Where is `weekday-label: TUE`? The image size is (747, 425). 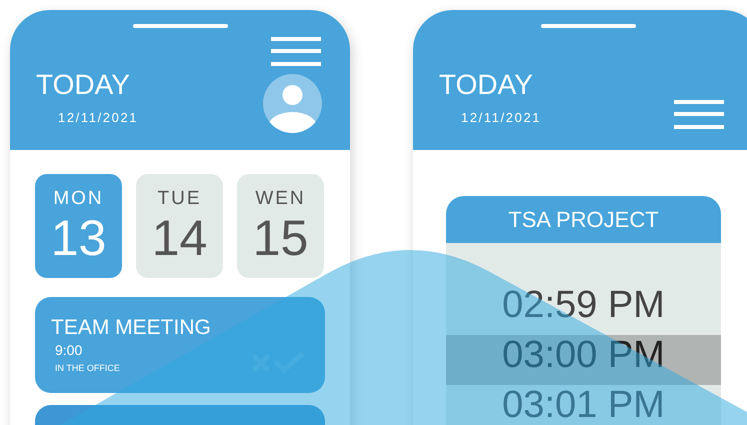
weekday-label: TUE is located at coordinates (180, 199).